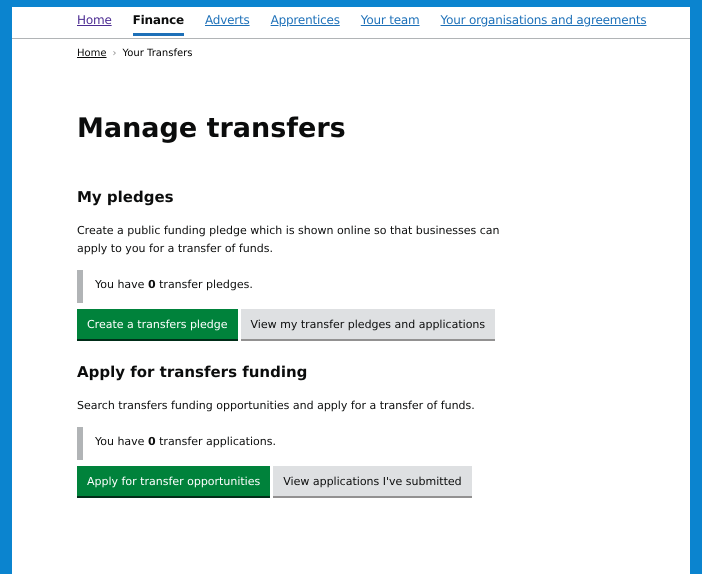 The image size is (702, 574). What do you see at coordinates (173, 481) in the screenshot?
I see `primary-button: Apply for transfer opportunities` at bounding box center [173, 481].